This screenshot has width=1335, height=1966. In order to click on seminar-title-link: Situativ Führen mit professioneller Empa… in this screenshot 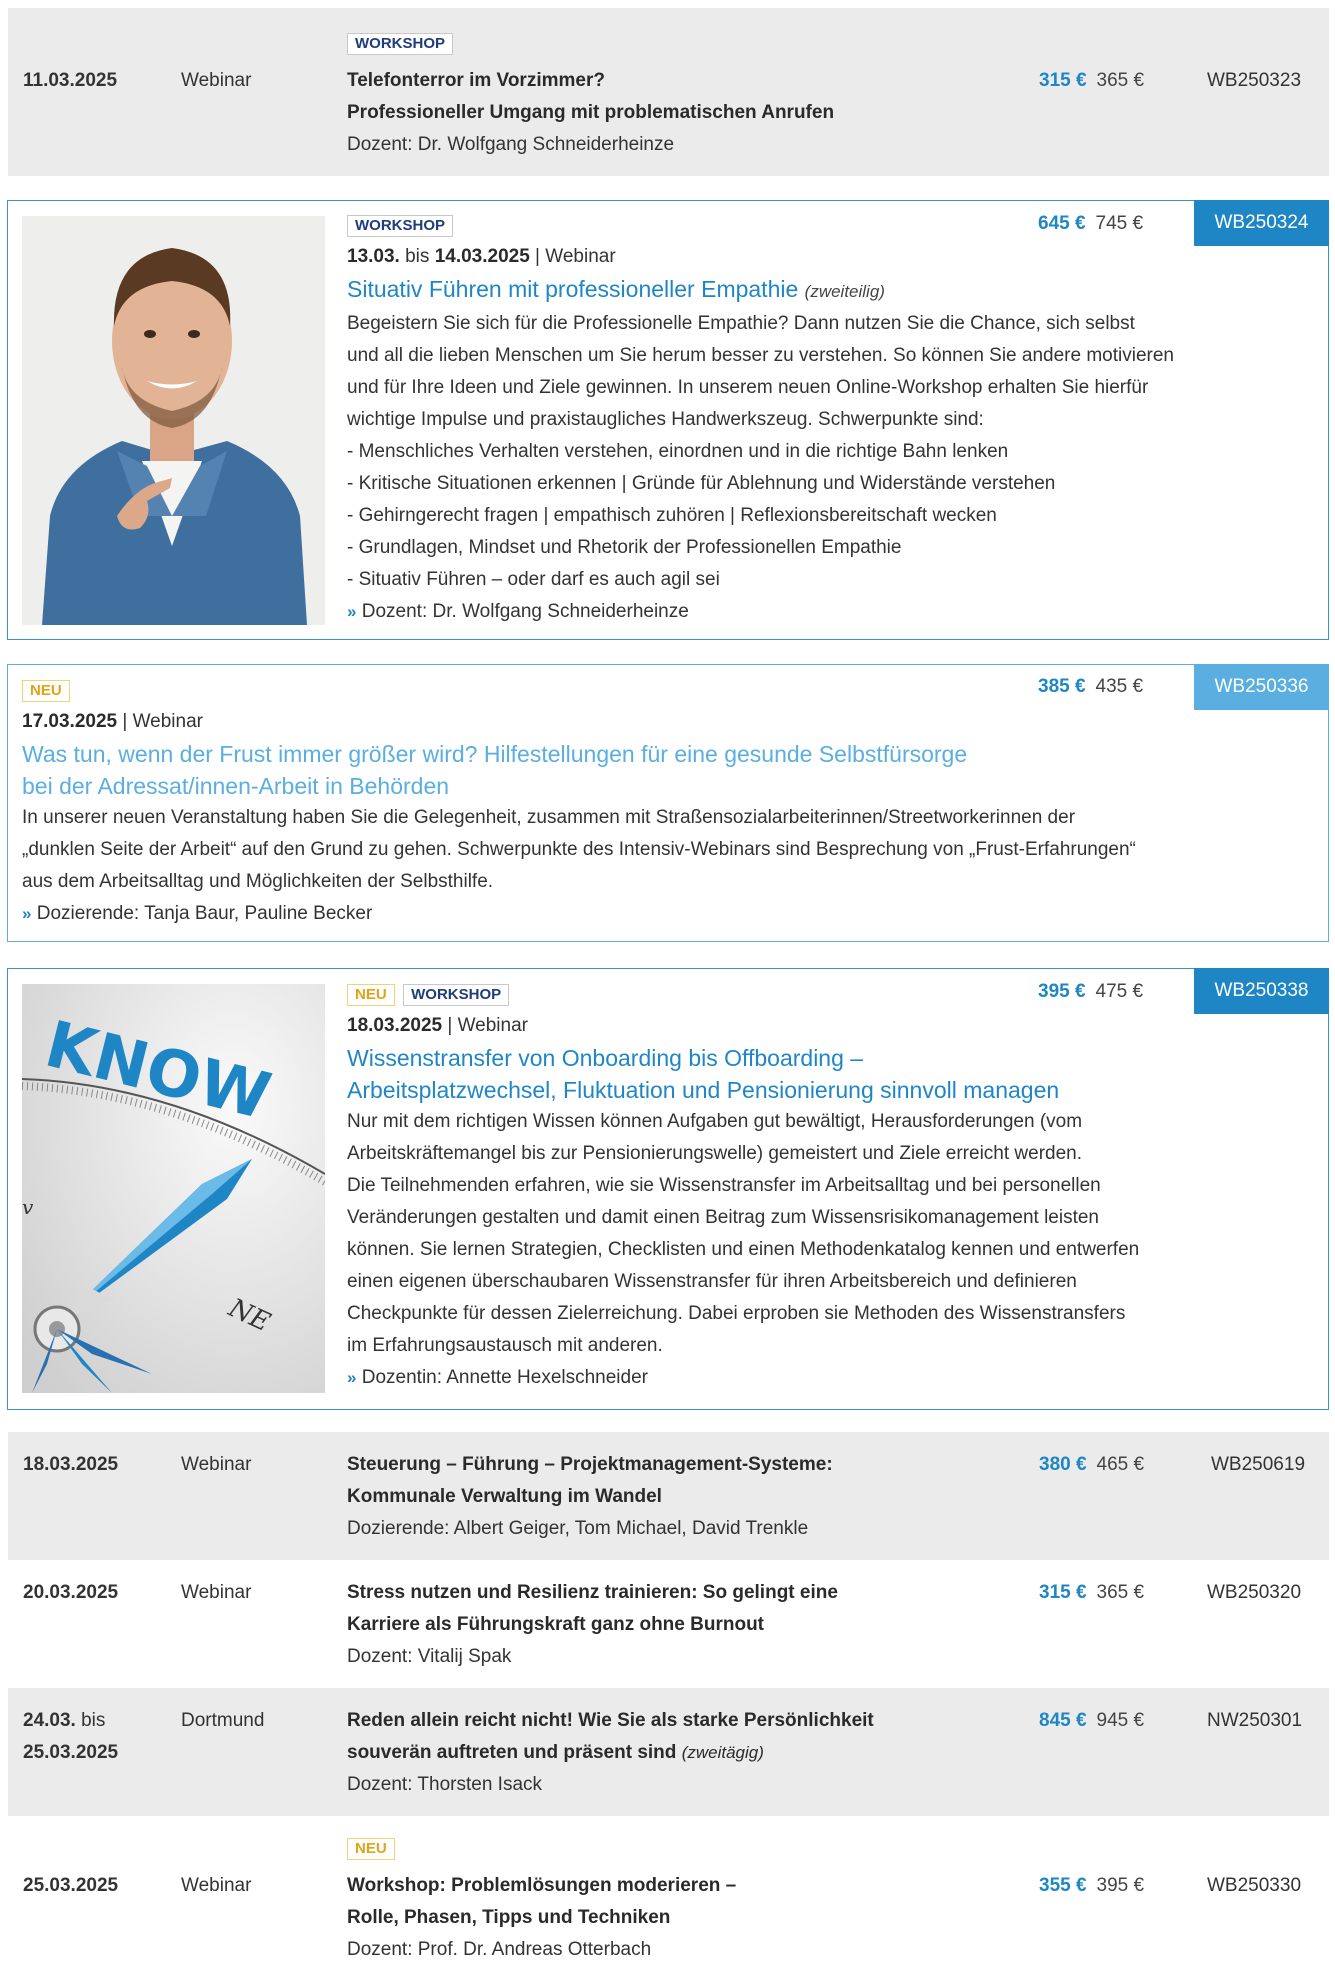, I will do `click(837, 290)`.